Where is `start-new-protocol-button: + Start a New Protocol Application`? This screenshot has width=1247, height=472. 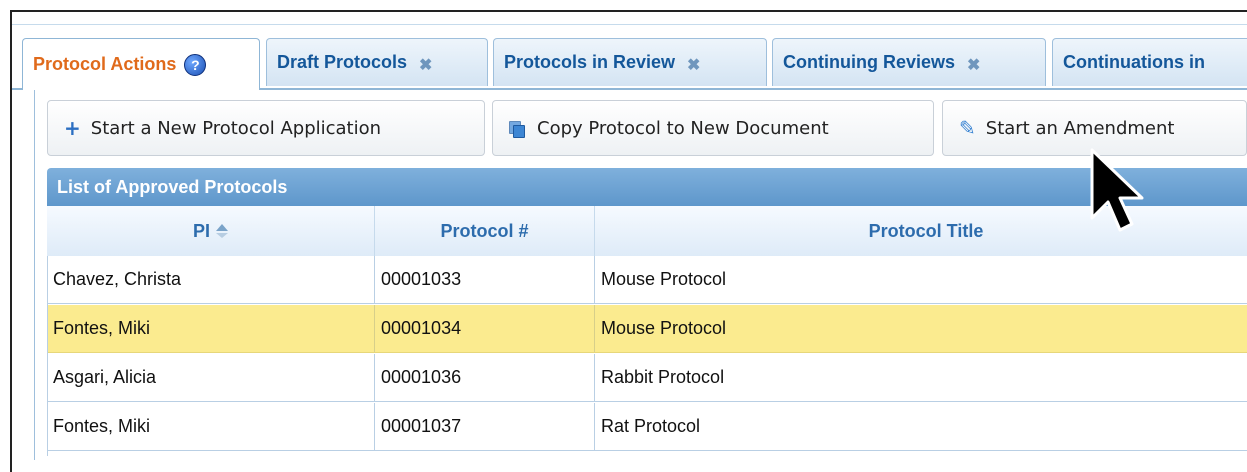
start-new-protocol-button: + Start a New Protocol Application is located at coordinates (266, 128).